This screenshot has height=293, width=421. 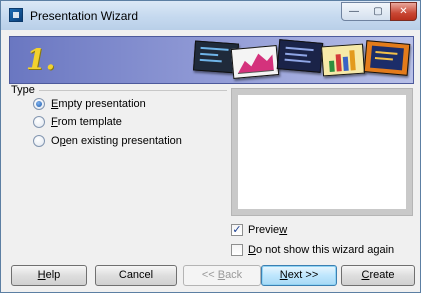 What do you see at coordinates (222, 275) in the screenshot?
I see `back-button: << Back` at bounding box center [222, 275].